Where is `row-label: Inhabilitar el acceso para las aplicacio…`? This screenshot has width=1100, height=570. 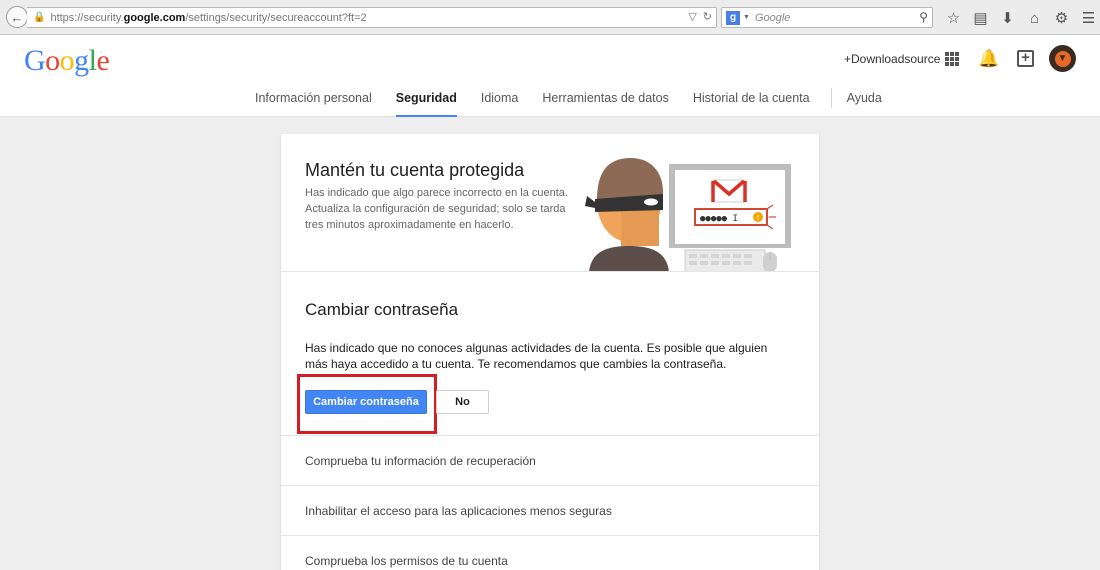
row-label: Inhabilitar el acceso para las aplicacio… is located at coordinates (458, 510).